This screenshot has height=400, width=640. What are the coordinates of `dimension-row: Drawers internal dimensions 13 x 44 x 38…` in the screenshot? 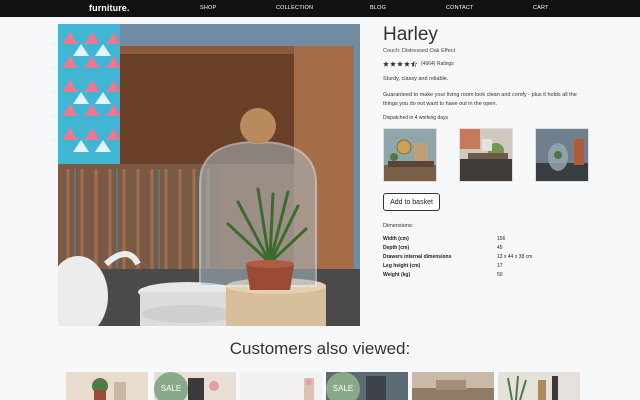 It's located at (480, 258).